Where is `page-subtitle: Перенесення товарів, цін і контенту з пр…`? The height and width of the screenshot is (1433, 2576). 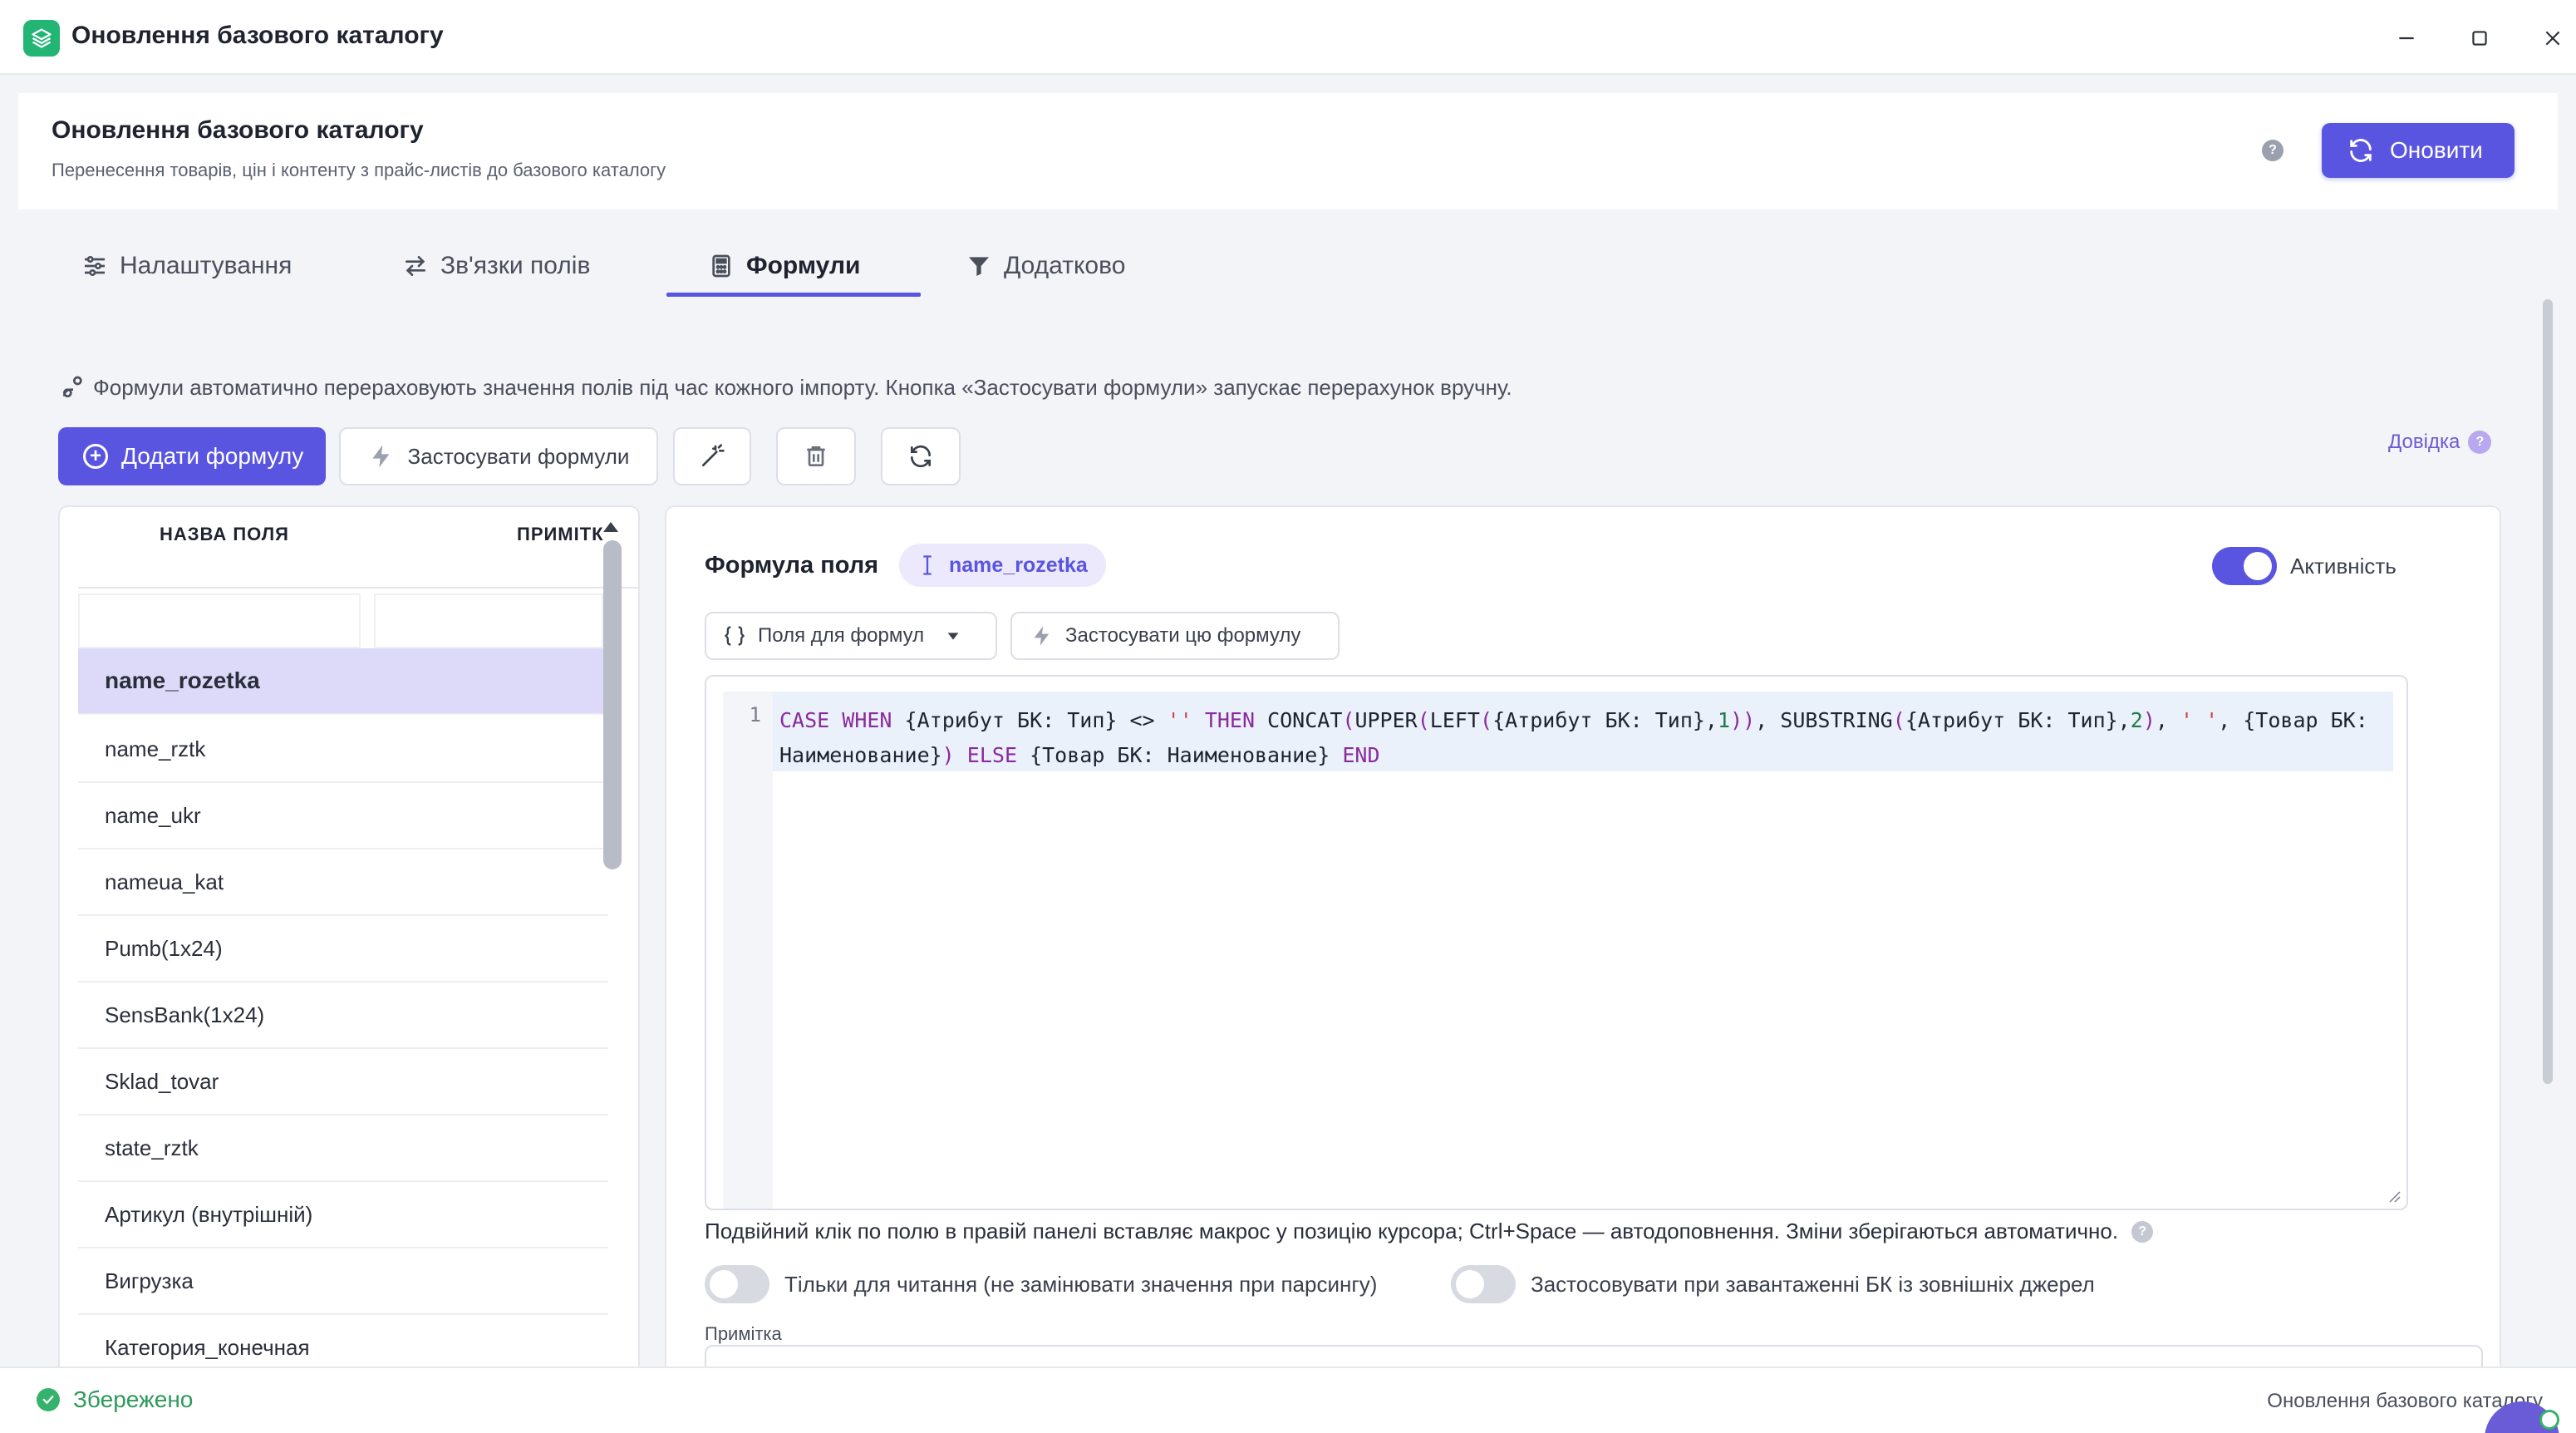 page-subtitle: Перенесення товарів, цін і контенту з пр… is located at coordinates (359, 170).